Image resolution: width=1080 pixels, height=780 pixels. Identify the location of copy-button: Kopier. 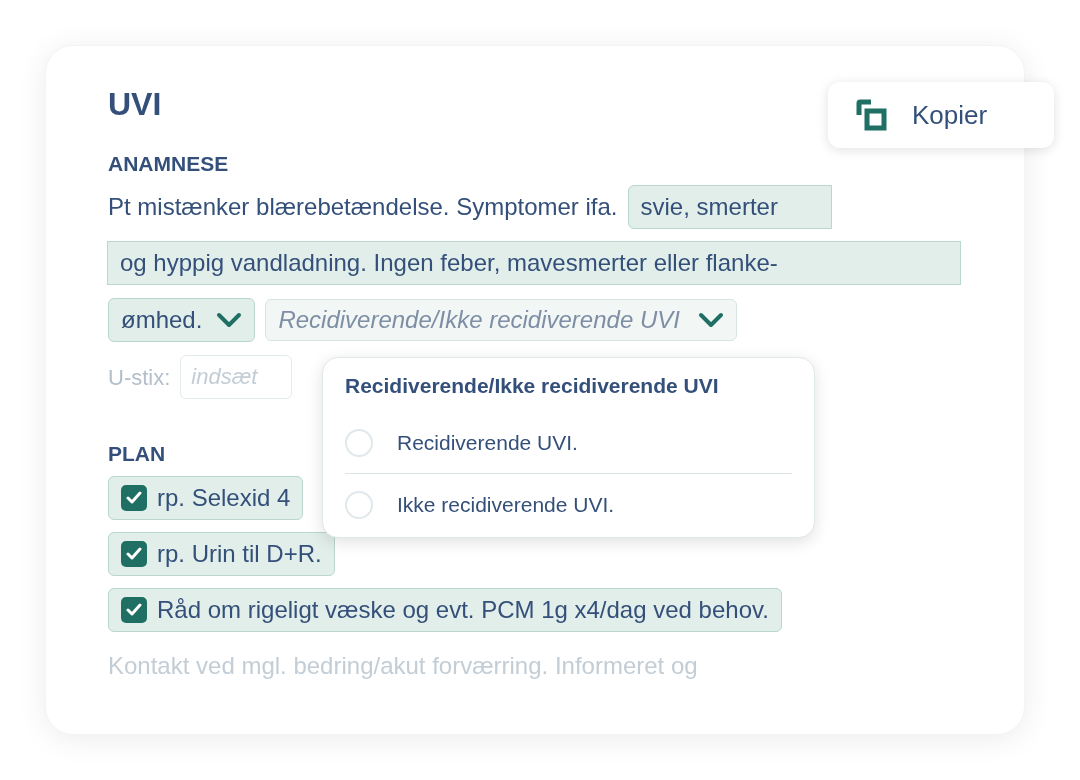
(941, 115).